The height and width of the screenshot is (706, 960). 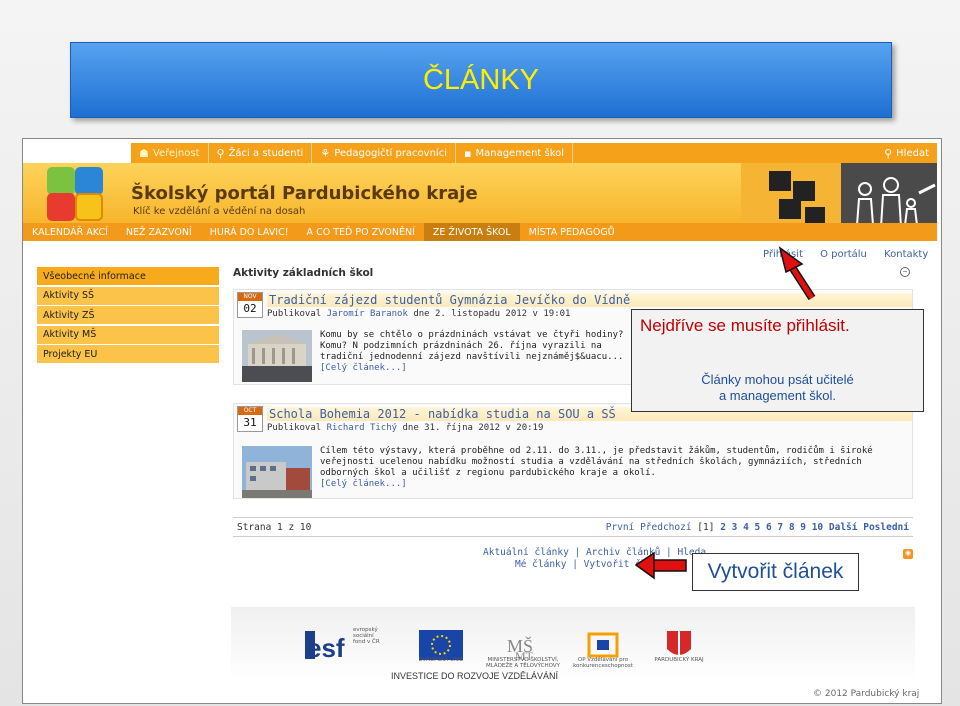 What do you see at coordinates (261, 153) in the screenshot?
I see `nav-students: ⚲ Žáci a studenti` at bounding box center [261, 153].